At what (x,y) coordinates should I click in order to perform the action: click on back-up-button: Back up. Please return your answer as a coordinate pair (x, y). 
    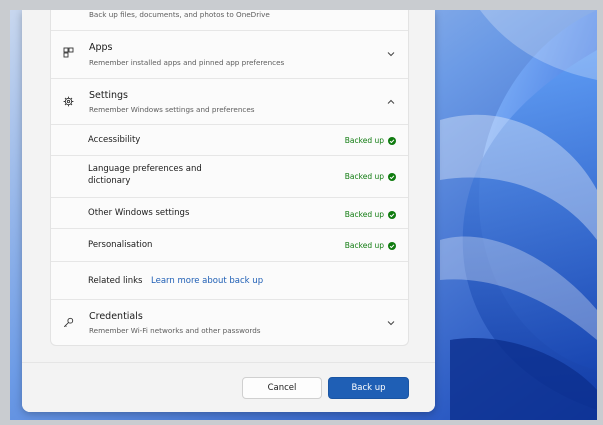
    Looking at the image, I should click on (368, 388).